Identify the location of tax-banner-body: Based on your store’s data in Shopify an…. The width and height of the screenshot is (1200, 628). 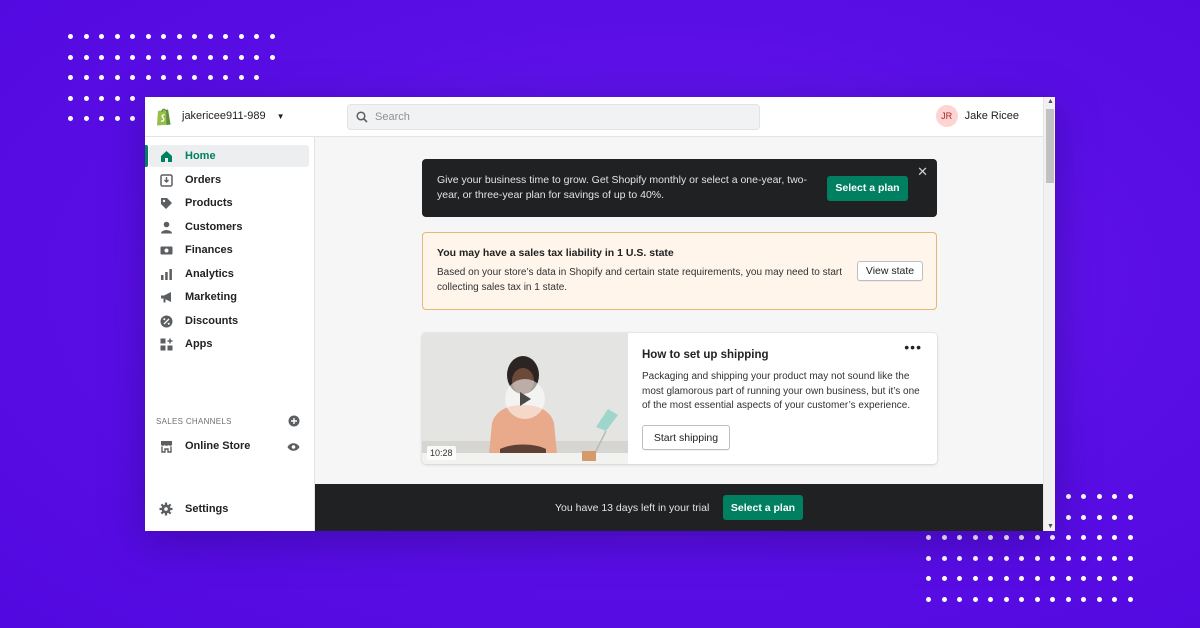
(640, 280).